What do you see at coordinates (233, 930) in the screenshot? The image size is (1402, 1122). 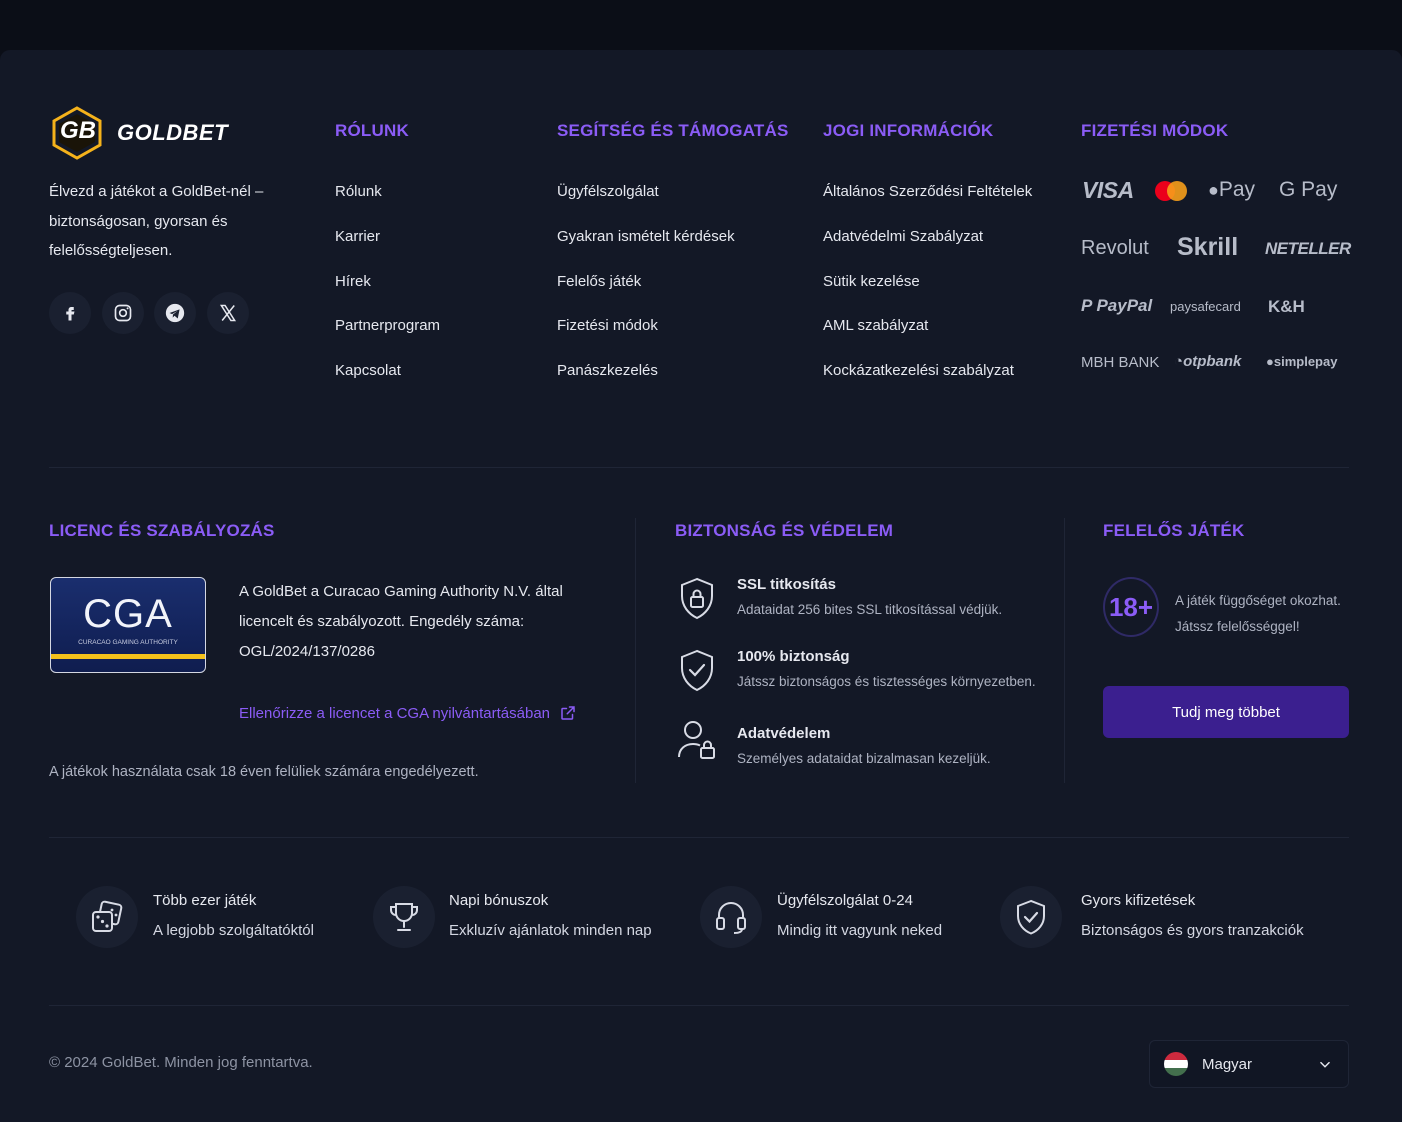 I see `feature-games-desc: A legjobb szolgáltatóktól` at bounding box center [233, 930].